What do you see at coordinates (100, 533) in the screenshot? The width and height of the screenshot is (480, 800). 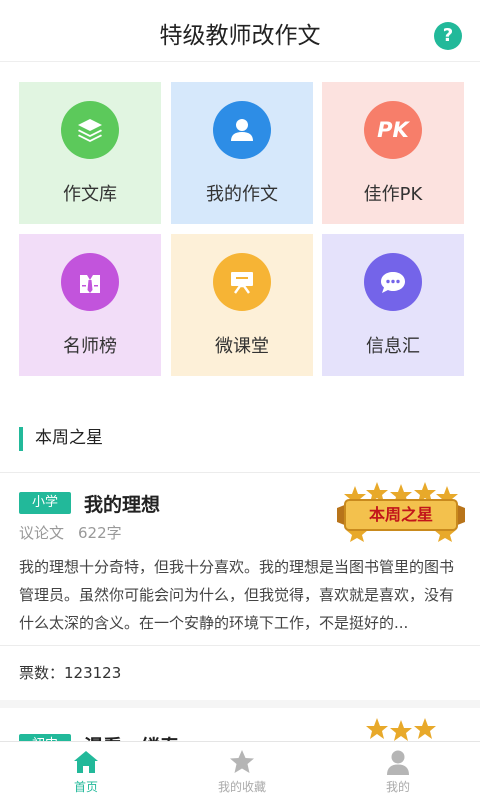 I see `essay-word-count: 622字` at bounding box center [100, 533].